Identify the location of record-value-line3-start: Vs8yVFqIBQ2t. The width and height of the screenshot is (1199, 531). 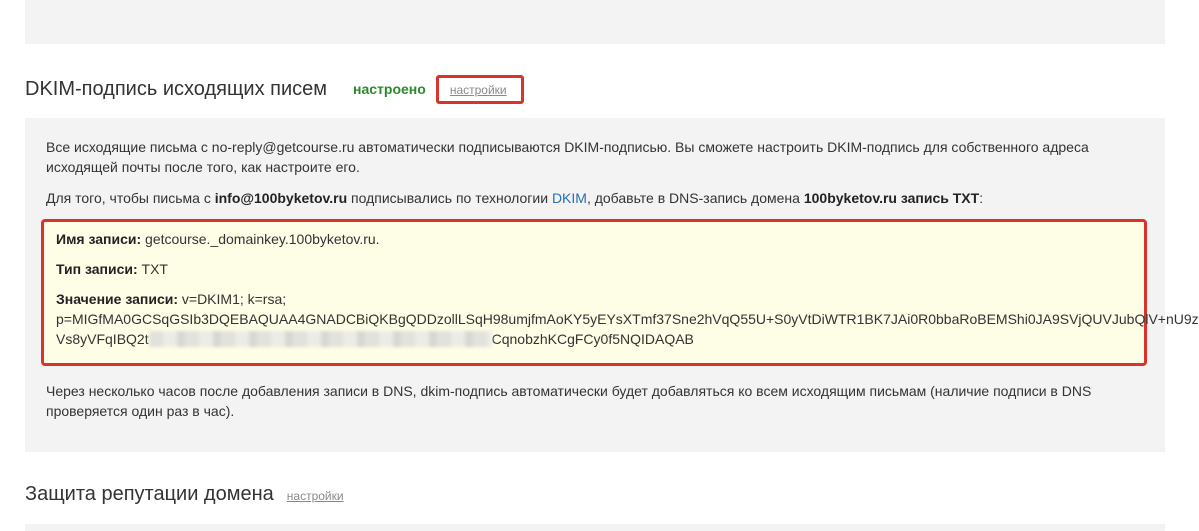
(102, 339).